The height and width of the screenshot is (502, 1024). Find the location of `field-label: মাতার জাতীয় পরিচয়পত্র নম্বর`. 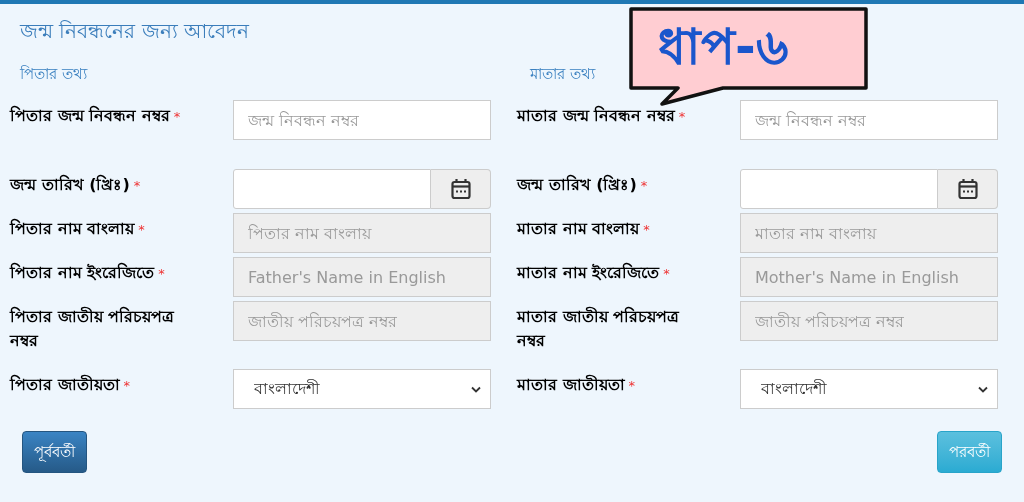

field-label: মাতার জাতীয় পরিচয়পত্র নম্বর is located at coordinates (598, 328).